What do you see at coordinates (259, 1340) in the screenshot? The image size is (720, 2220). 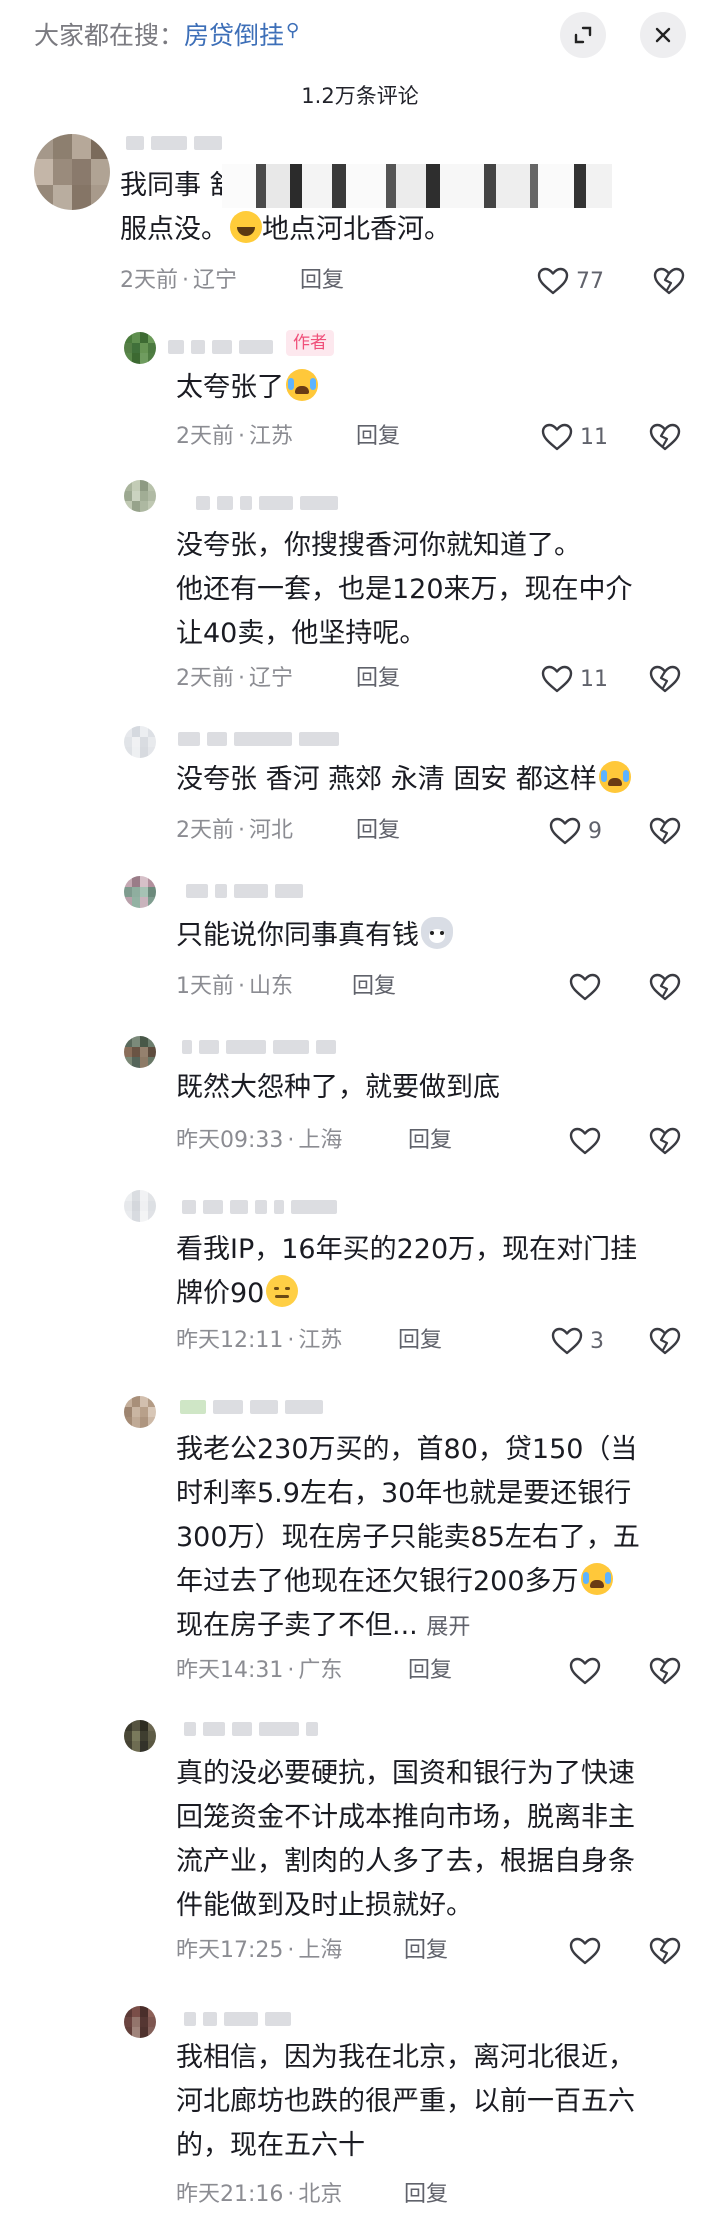 I see `comment-meta: 昨天12:11 · 江苏` at bounding box center [259, 1340].